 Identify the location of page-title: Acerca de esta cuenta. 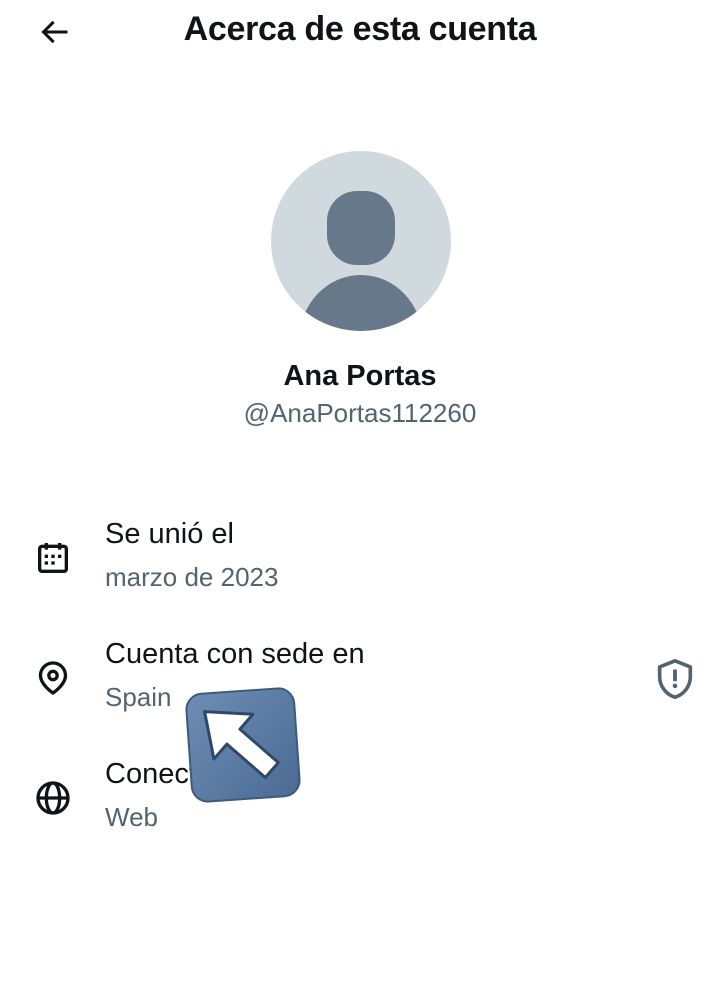
(360, 29).